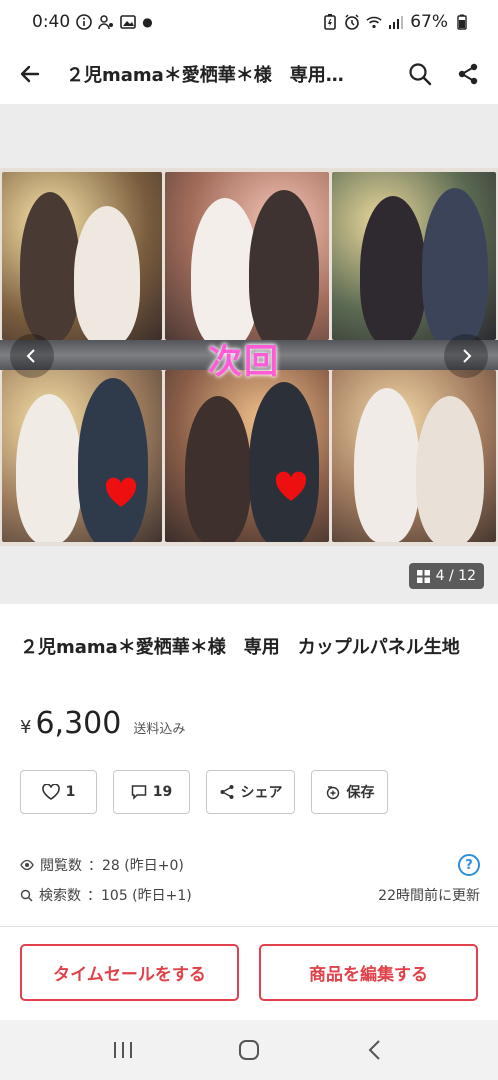 The width and height of the screenshot is (498, 1080). I want to click on like-button: 1, so click(58, 792).